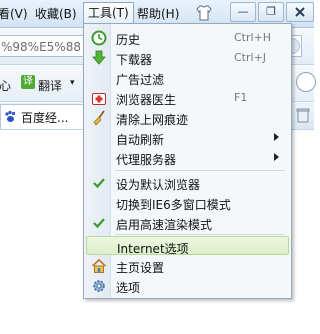 The height and width of the screenshot is (334, 320). What do you see at coordinates (140, 80) in the screenshot?
I see `menu-label: 广告过滤` at bounding box center [140, 80].